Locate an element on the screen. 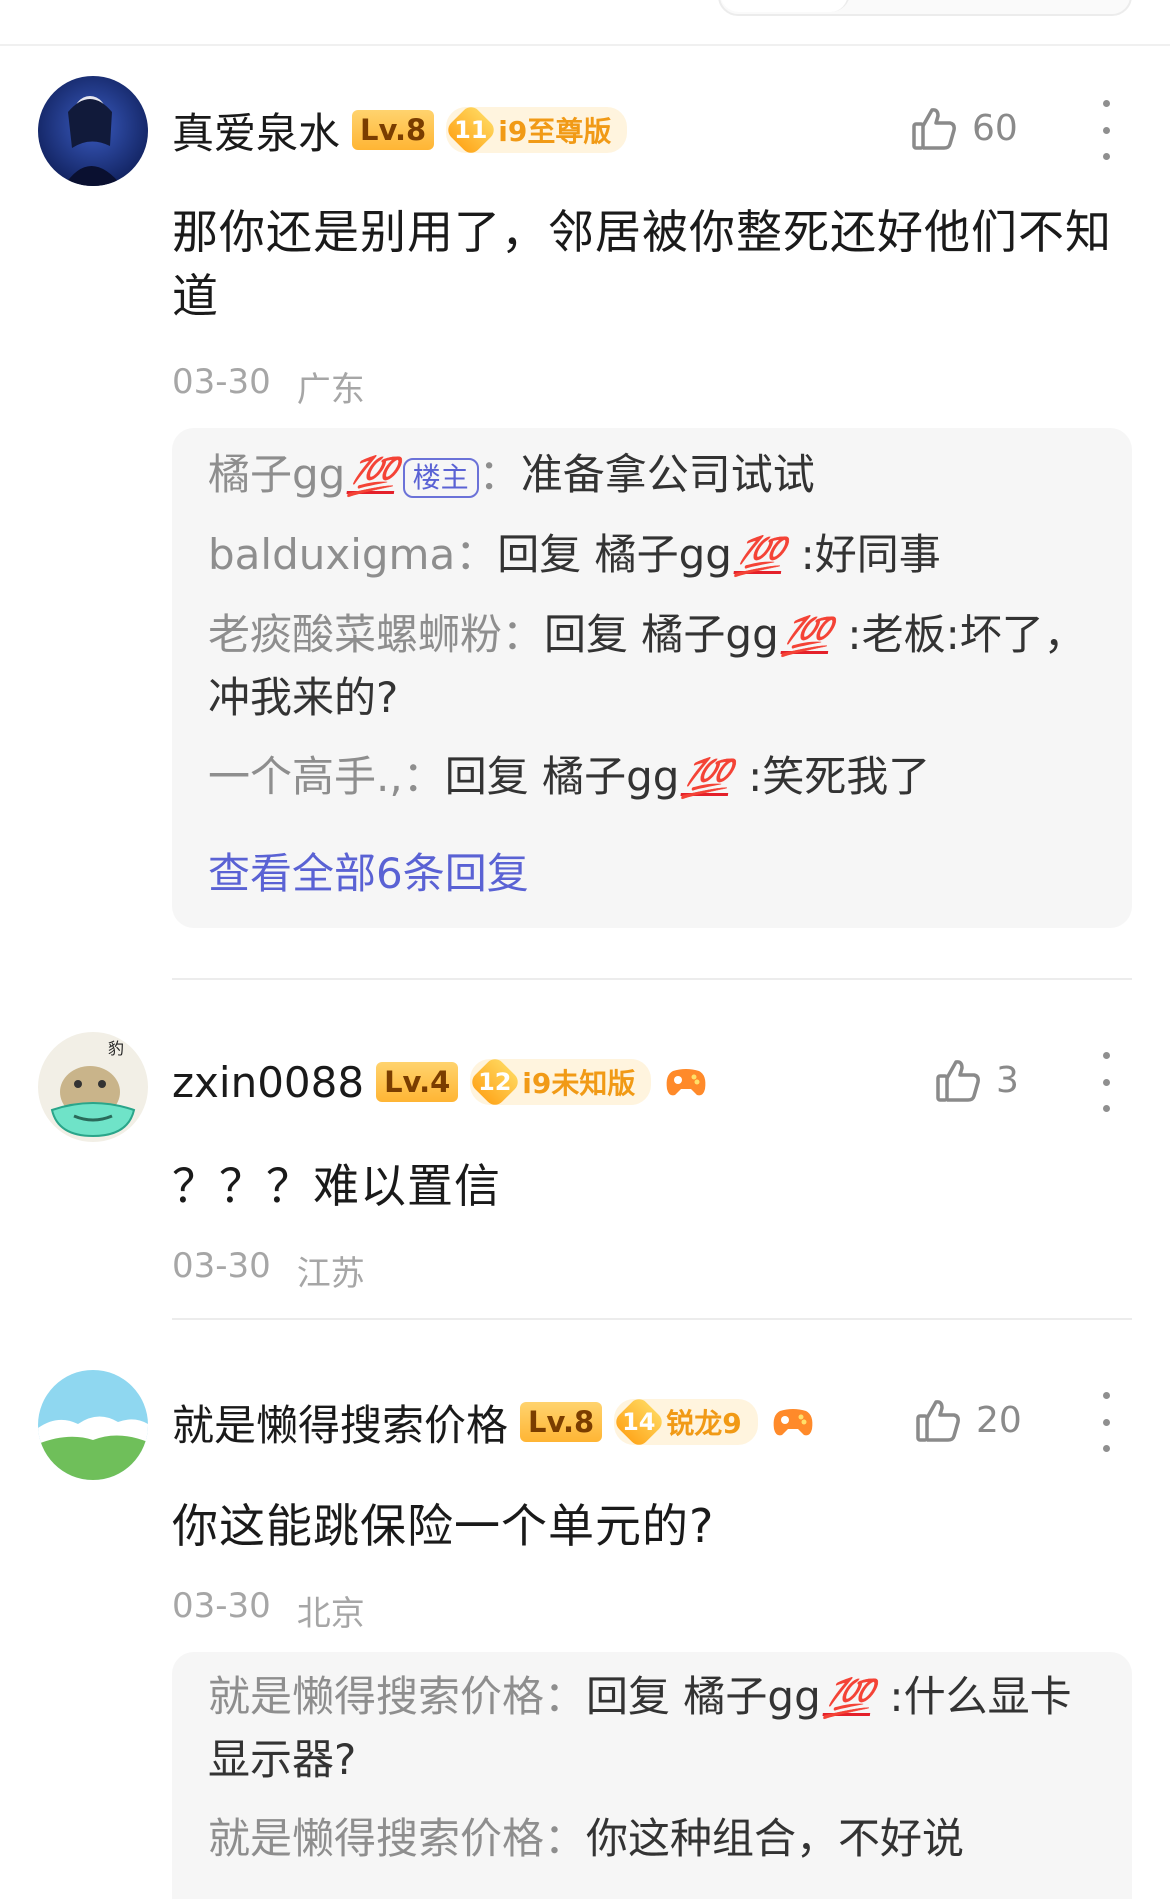 The width and height of the screenshot is (1170, 1899). reply-author: 老痰酸菜螺蛳粉 is located at coordinates (355, 634).